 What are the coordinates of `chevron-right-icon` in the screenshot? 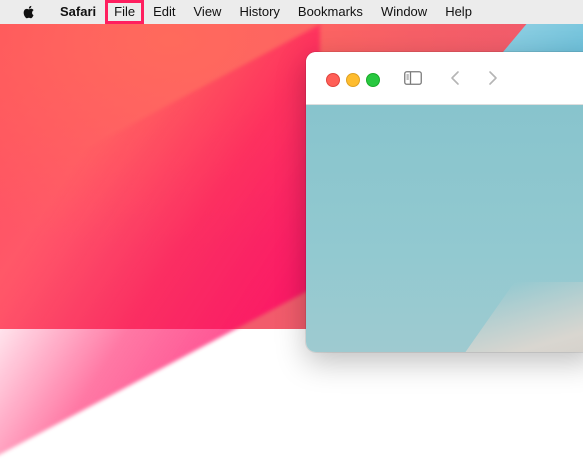 It's located at (492, 78).